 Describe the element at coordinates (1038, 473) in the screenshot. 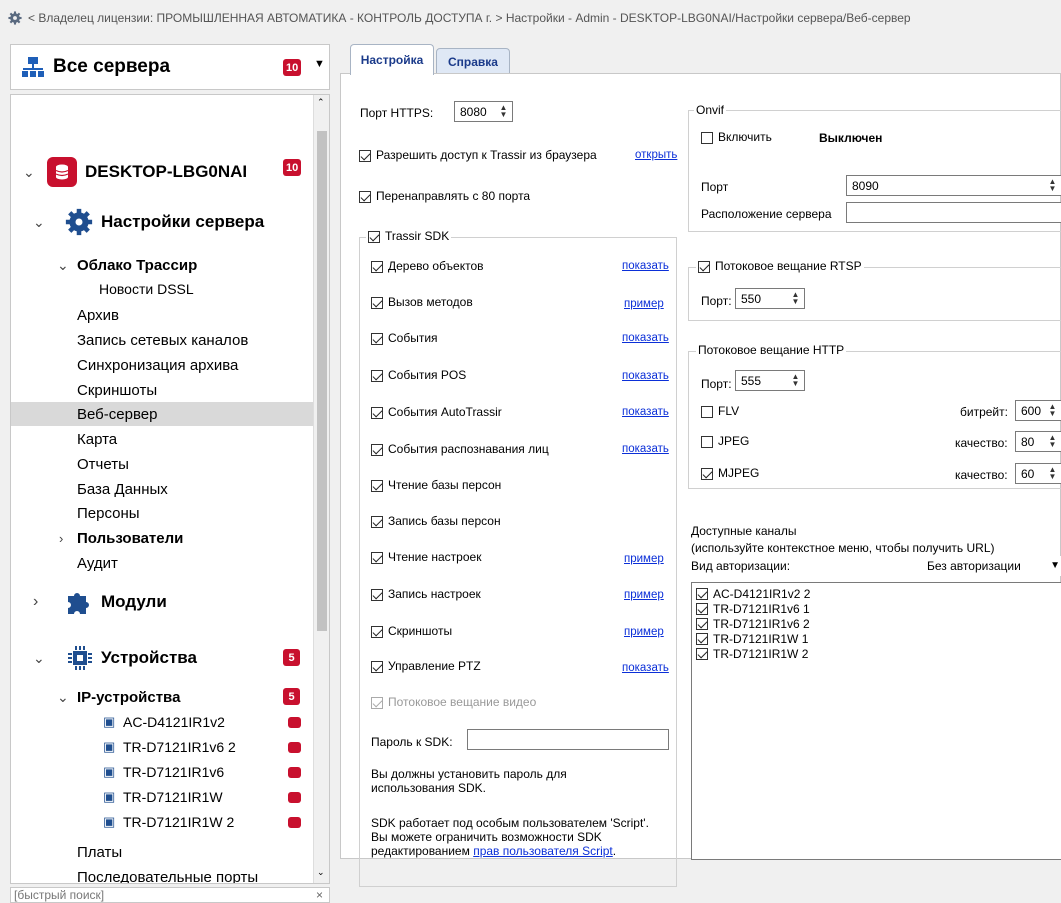

I see `mjpeg-quality-spinner: 60 ▲ ▼` at that location.